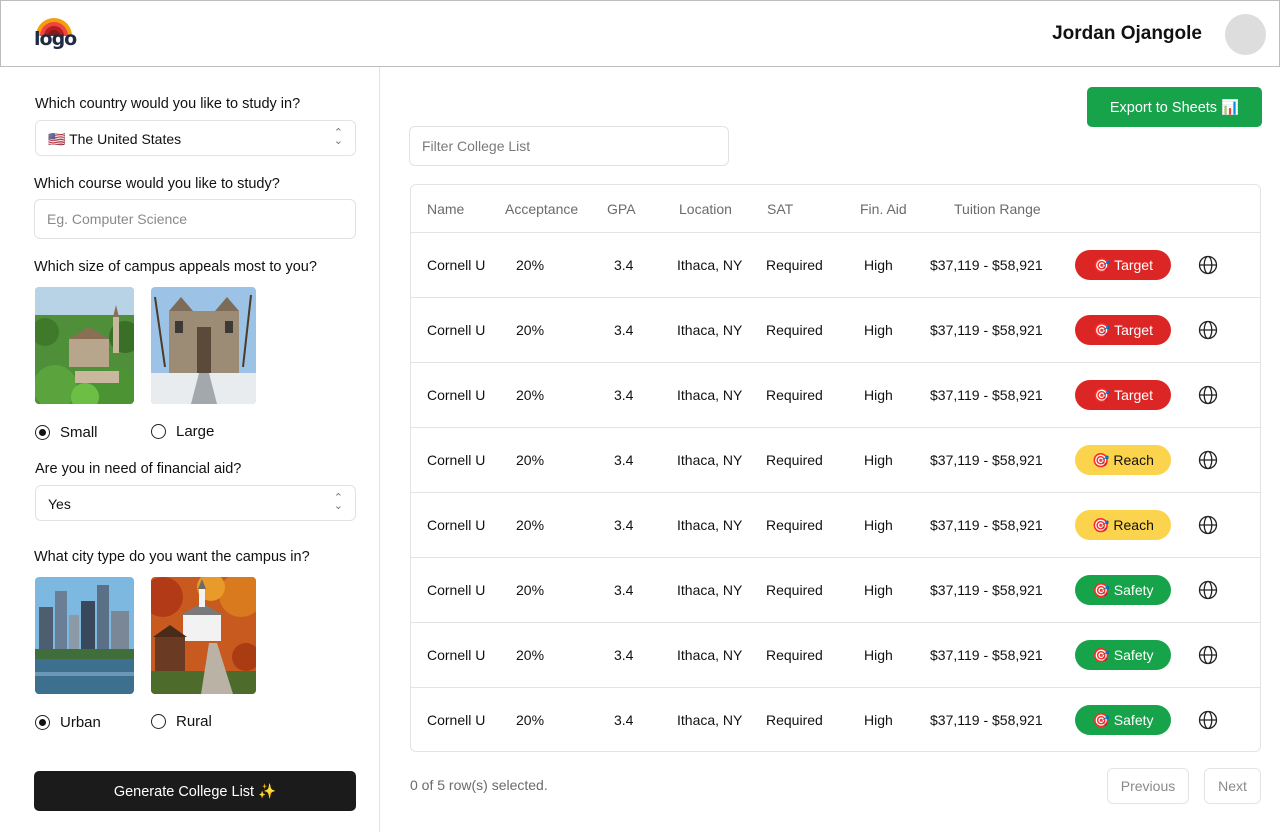 The height and width of the screenshot is (832, 1280). I want to click on urban-campus-image, so click(84, 635).